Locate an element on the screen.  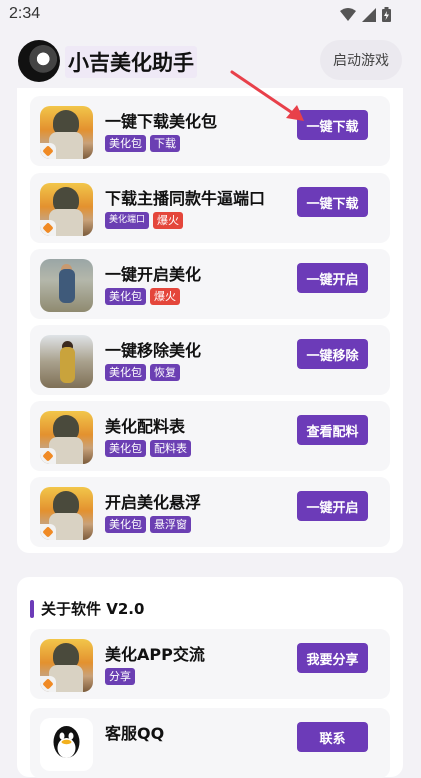
feature-title: 开启美化悬浮 is located at coordinates (153, 502).